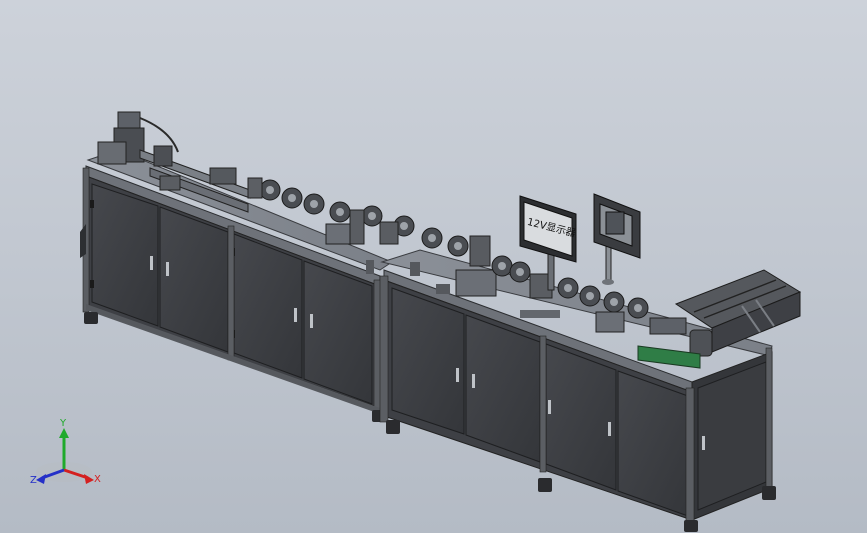 The height and width of the screenshot is (533, 867). I want to click on z-axis-label: Z, so click(33, 480).